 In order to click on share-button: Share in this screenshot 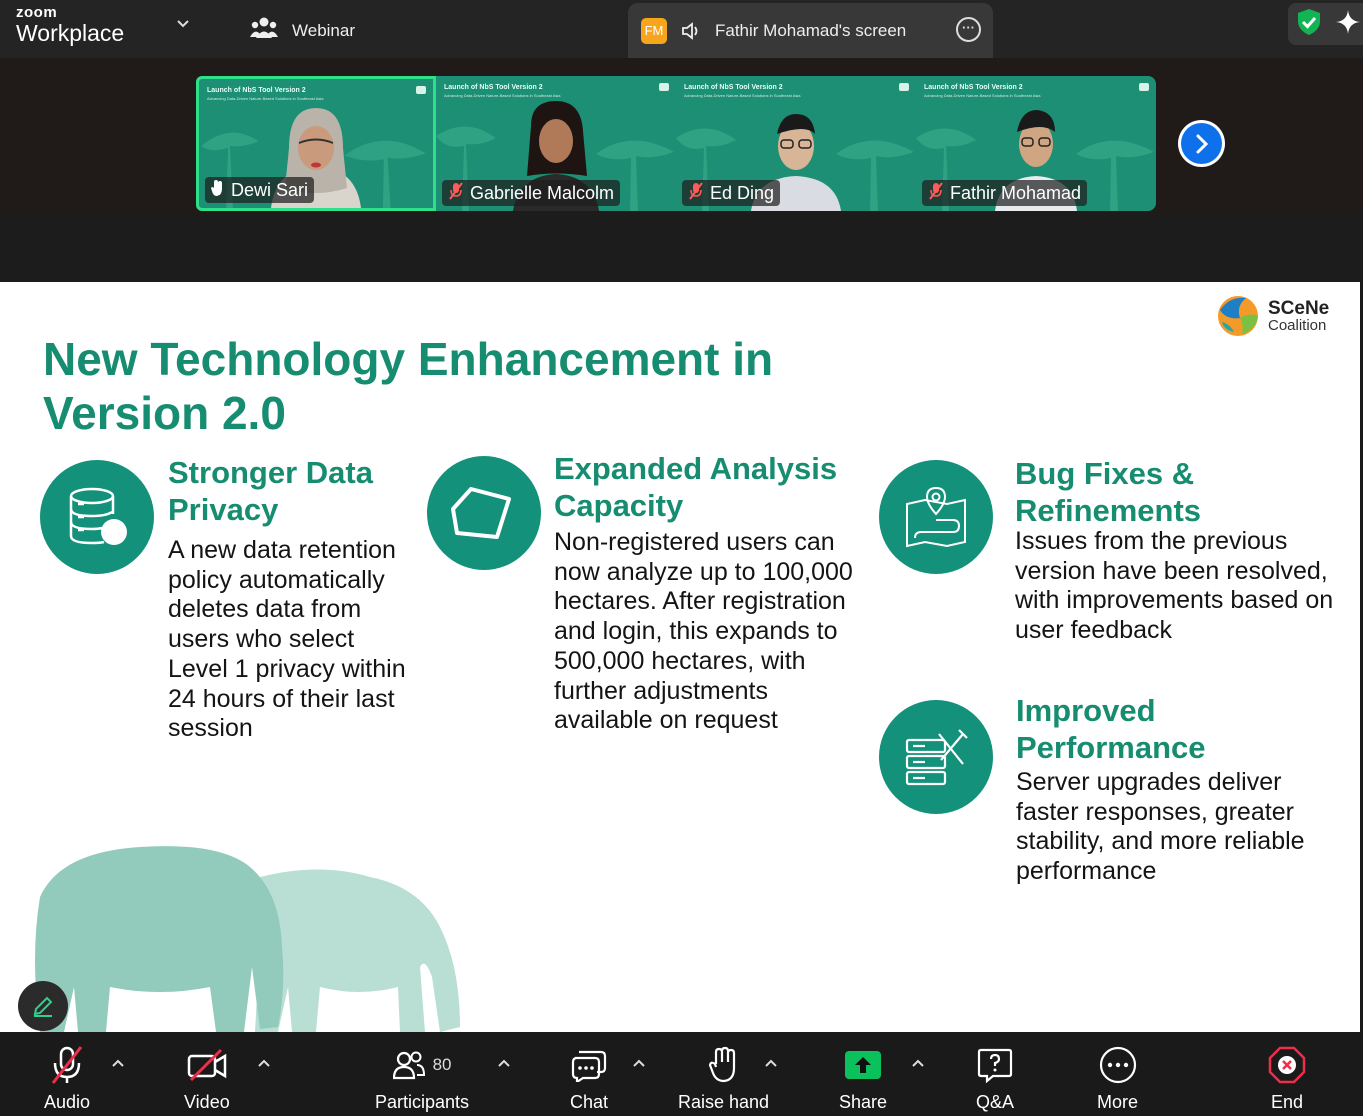, I will do `click(863, 1077)`.